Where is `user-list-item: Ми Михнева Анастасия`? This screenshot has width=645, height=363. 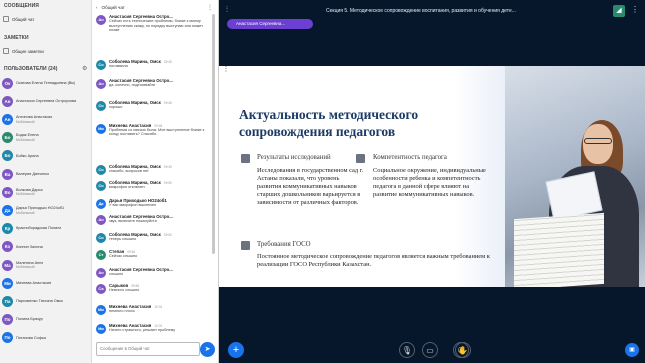 user-list-item: Ми Михнева Анастасия is located at coordinates (46, 283).